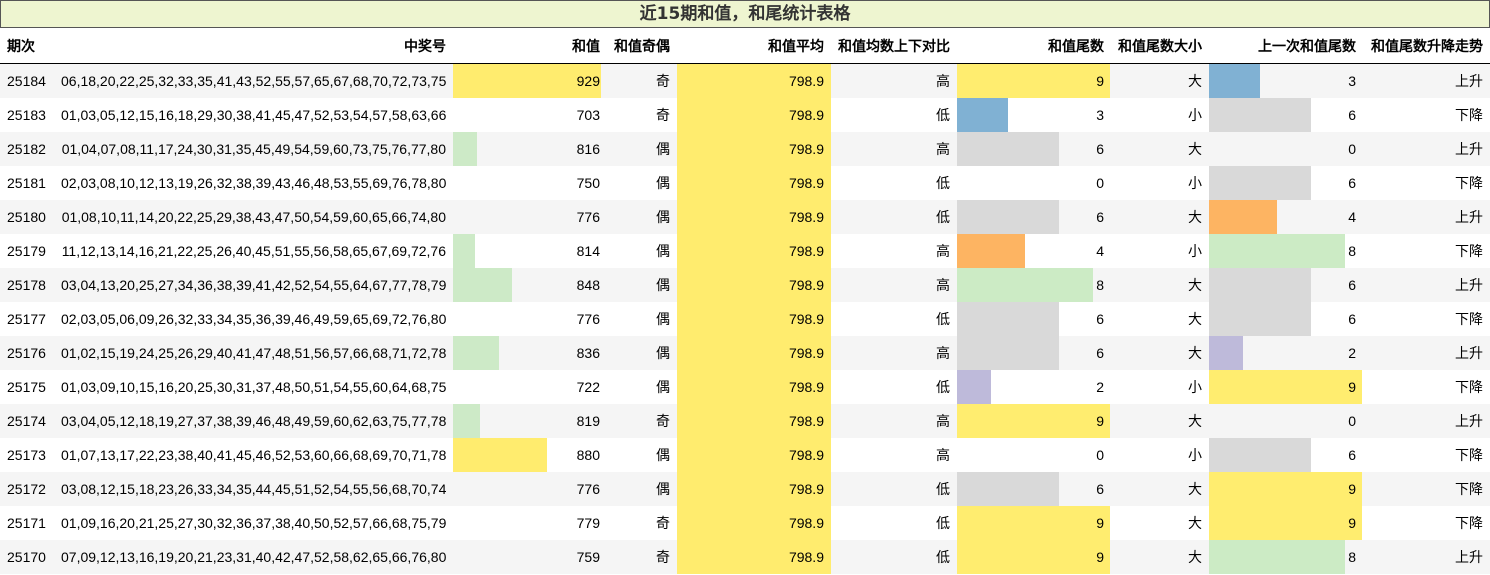  Describe the element at coordinates (530, 353) in the screenshot. I see `sum-cell: 836` at that location.